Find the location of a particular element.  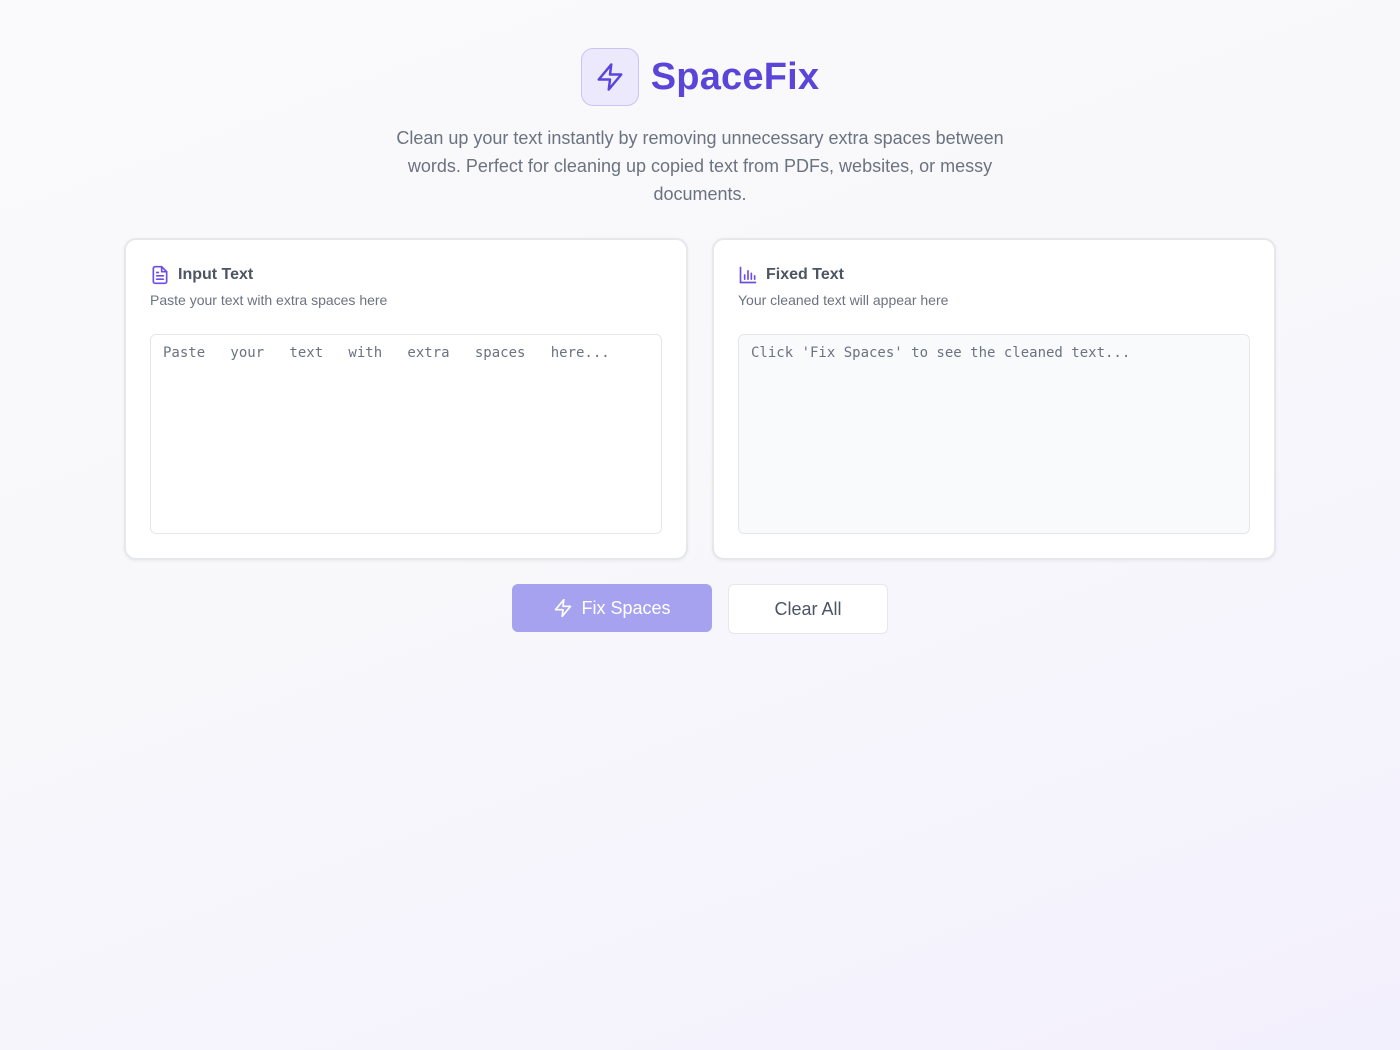

app-logo is located at coordinates (609, 77).